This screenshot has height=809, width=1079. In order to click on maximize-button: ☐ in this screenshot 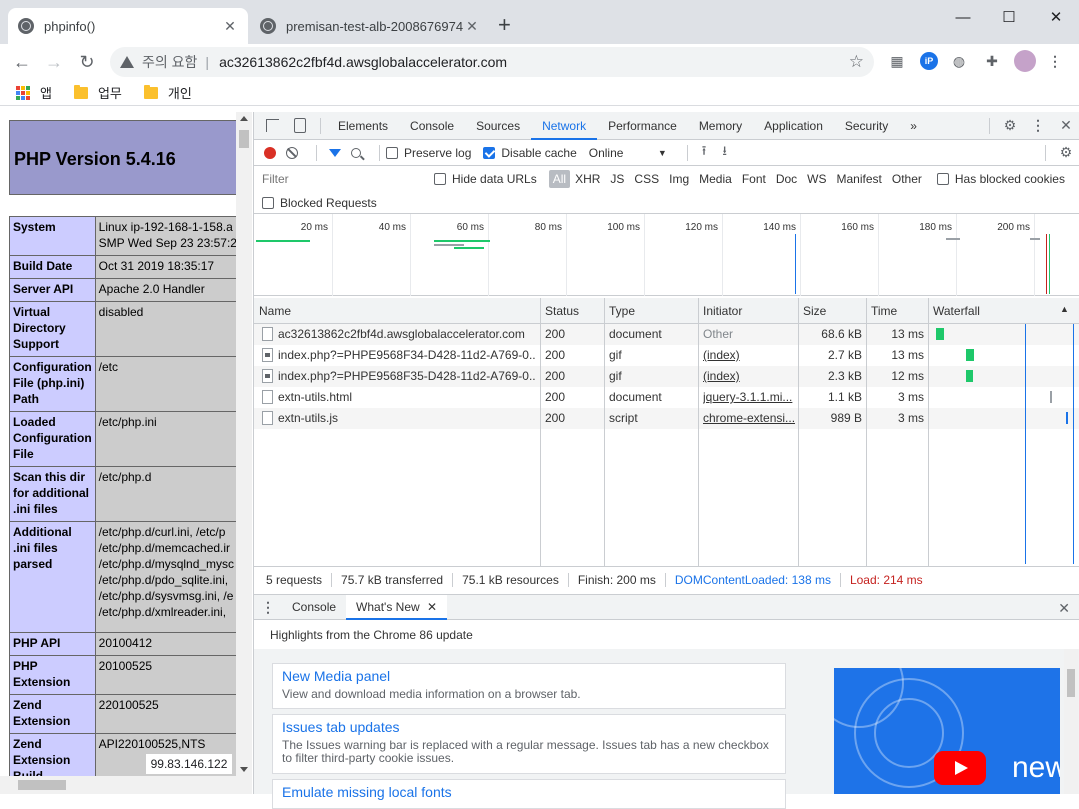, I will do `click(1009, 17)`.